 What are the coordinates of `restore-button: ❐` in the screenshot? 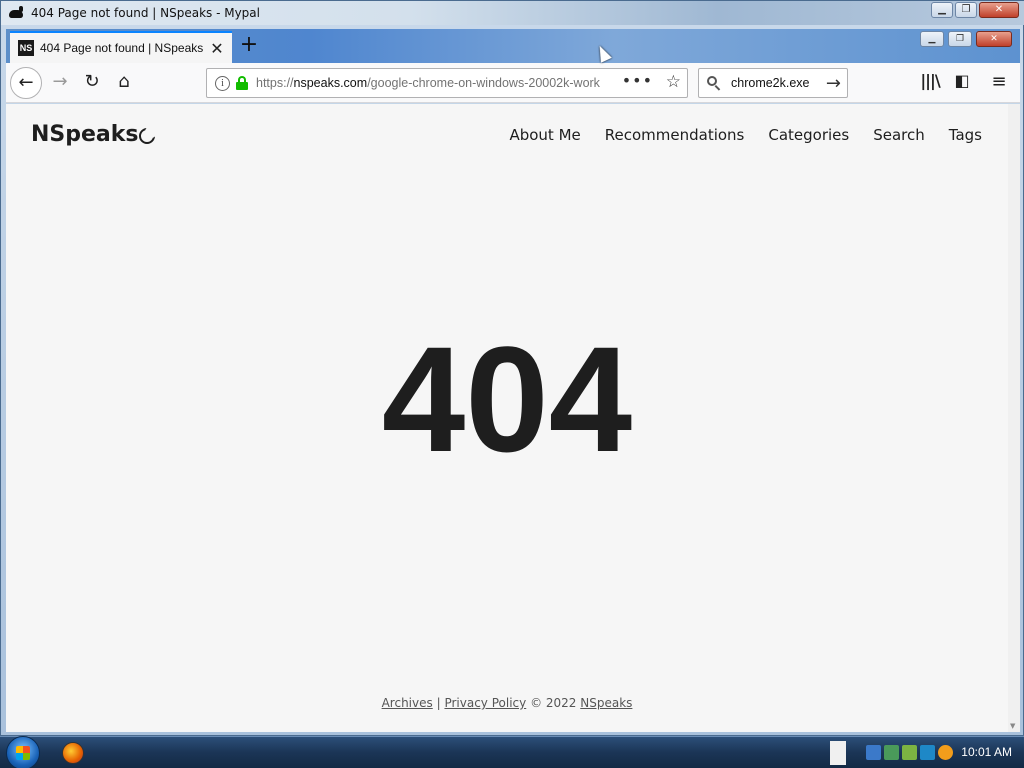 It's located at (966, 10).